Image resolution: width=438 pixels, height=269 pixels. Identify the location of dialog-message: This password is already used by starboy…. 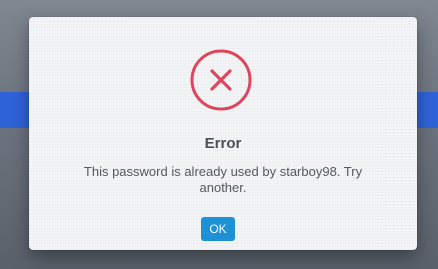
(223, 179).